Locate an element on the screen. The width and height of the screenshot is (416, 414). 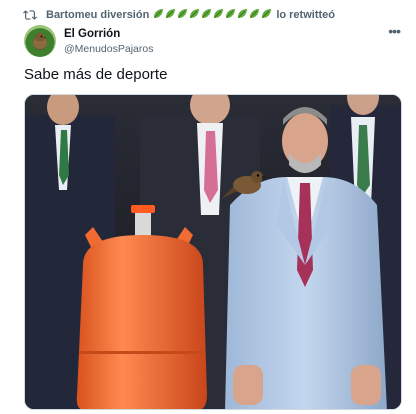
avatar is located at coordinates (40, 41).